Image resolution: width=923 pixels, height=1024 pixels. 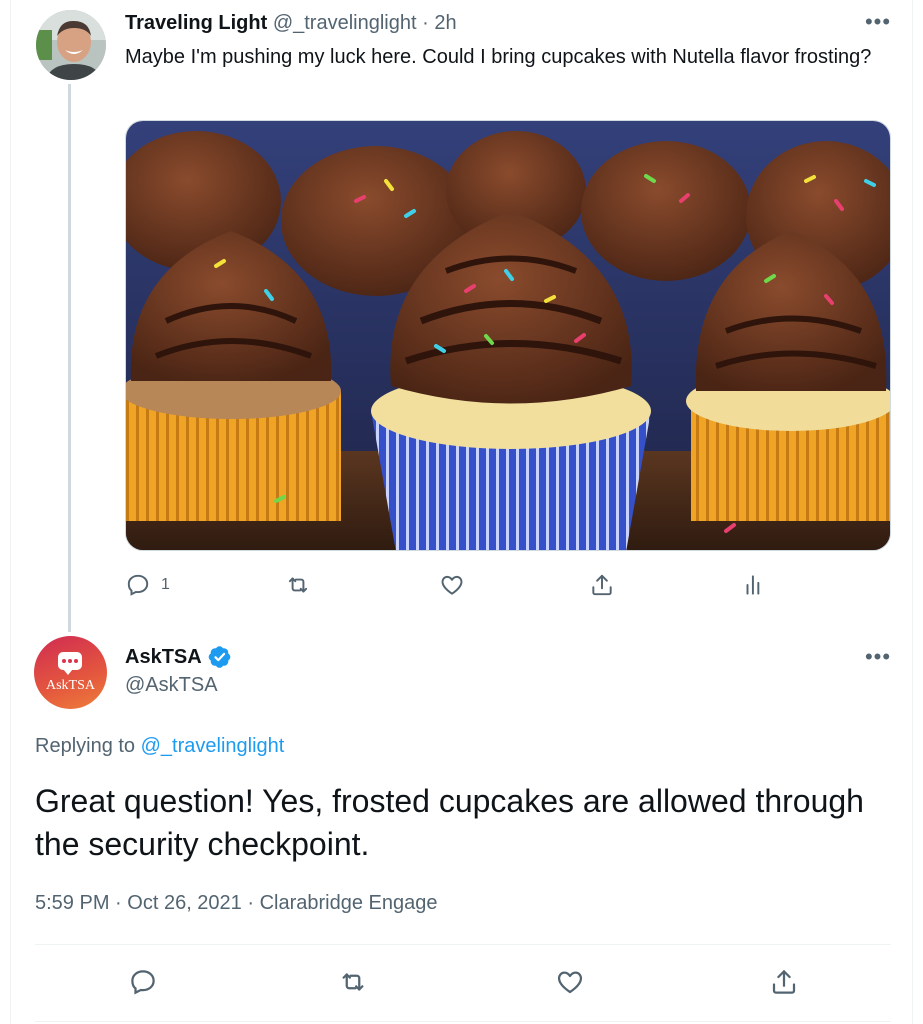 I want to click on analytics-icon, so click(x=753, y=585).